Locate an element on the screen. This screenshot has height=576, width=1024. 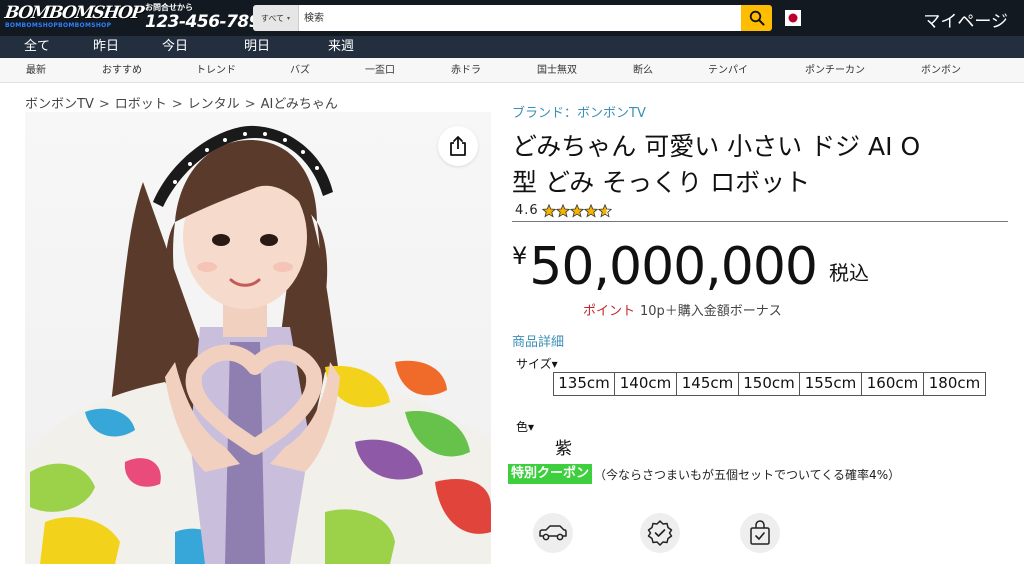
product-rating: 4.6 is located at coordinates (563, 210).